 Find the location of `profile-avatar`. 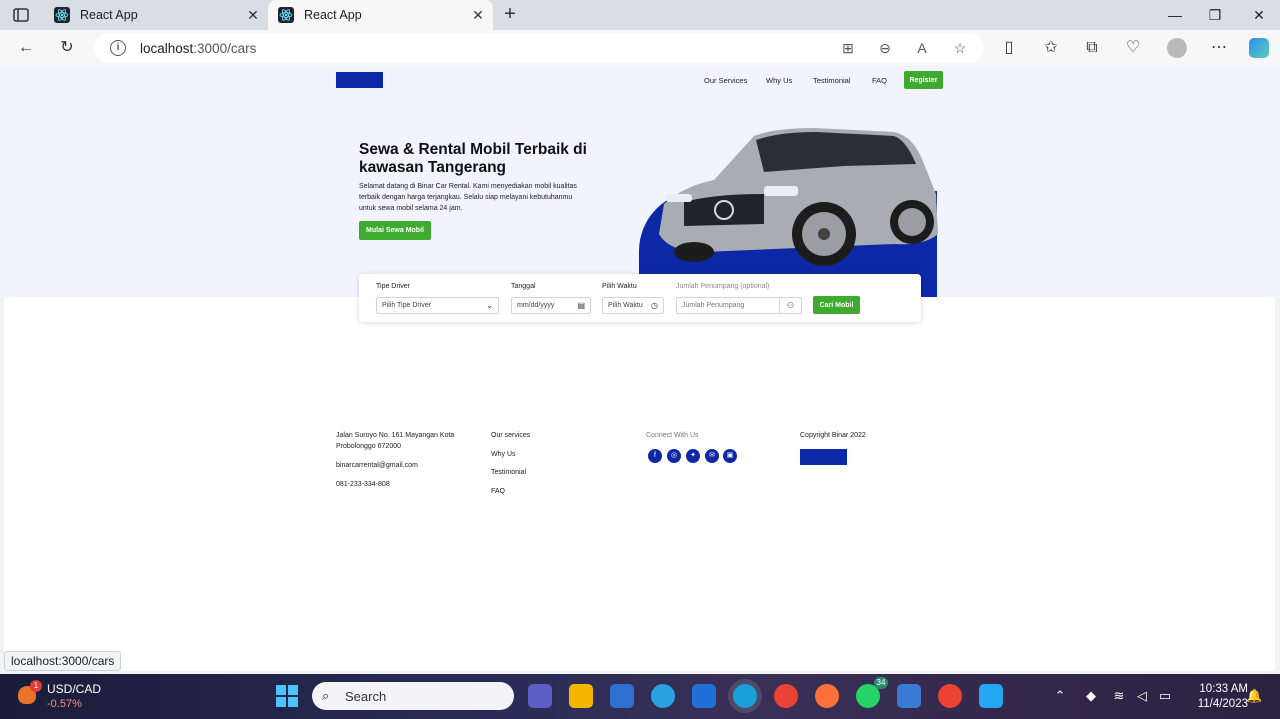

profile-avatar is located at coordinates (1177, 48).